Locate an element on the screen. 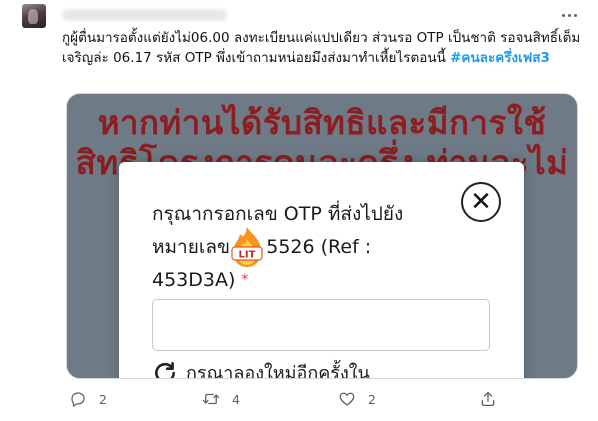  close-button: ✕ is located at coordinates (481, 202).